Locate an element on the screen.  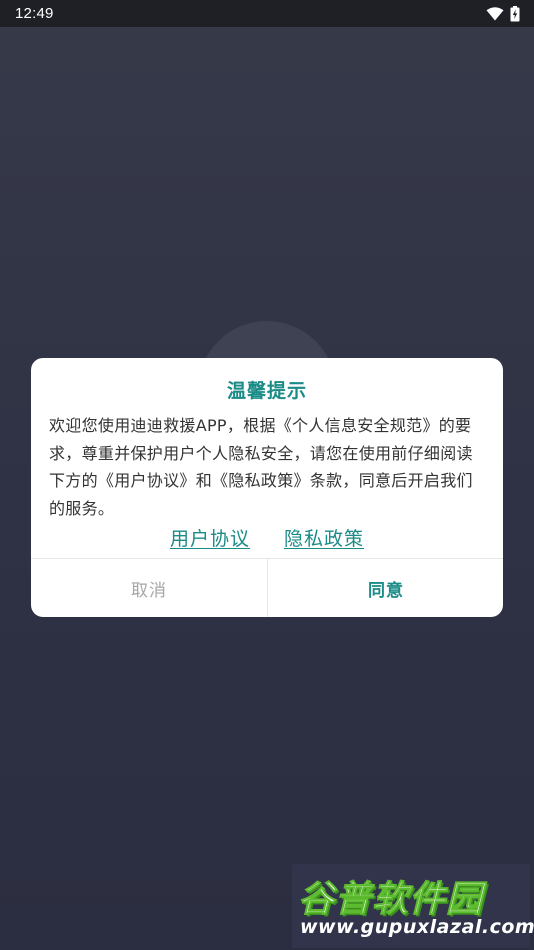
site-watermark: 谷普软件园 www.gupuxlazal.com is located at coordinates (413, 906).